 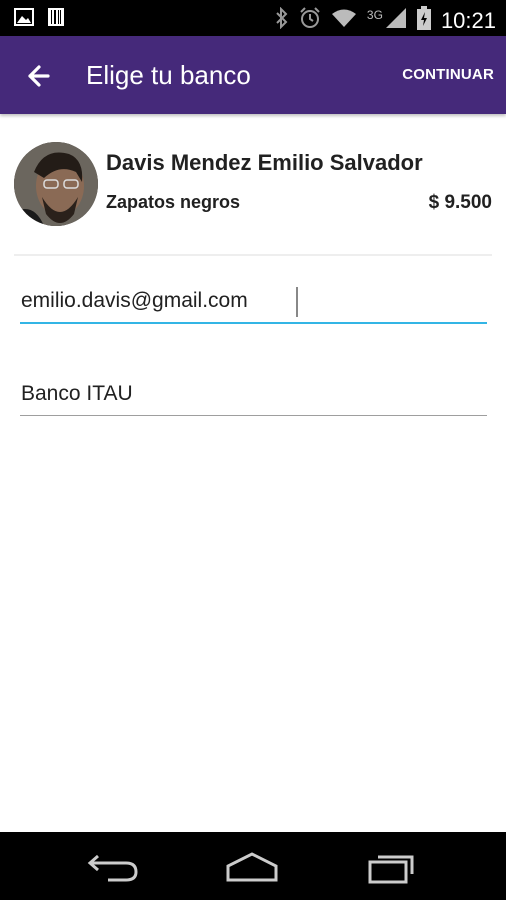 I want to click on item-price: $ 9.500, so click(x=460, y=202).